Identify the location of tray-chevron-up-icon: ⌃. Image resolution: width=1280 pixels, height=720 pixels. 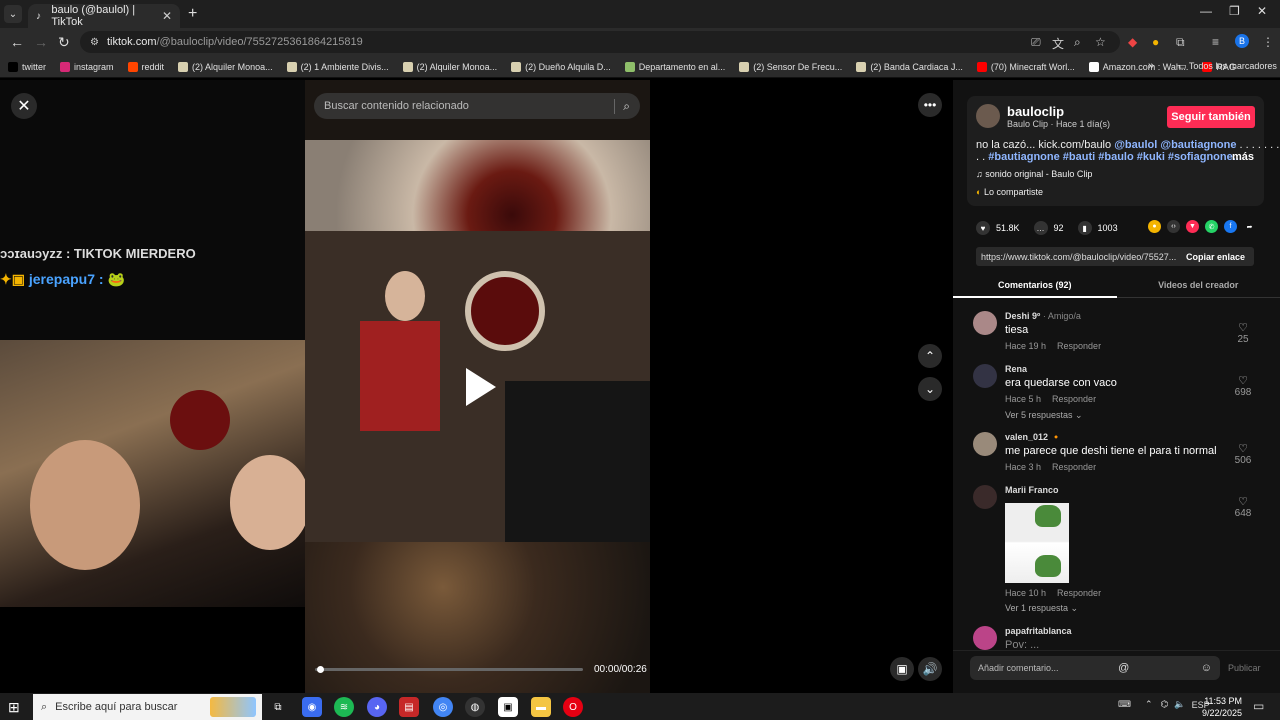
(1149, 704).